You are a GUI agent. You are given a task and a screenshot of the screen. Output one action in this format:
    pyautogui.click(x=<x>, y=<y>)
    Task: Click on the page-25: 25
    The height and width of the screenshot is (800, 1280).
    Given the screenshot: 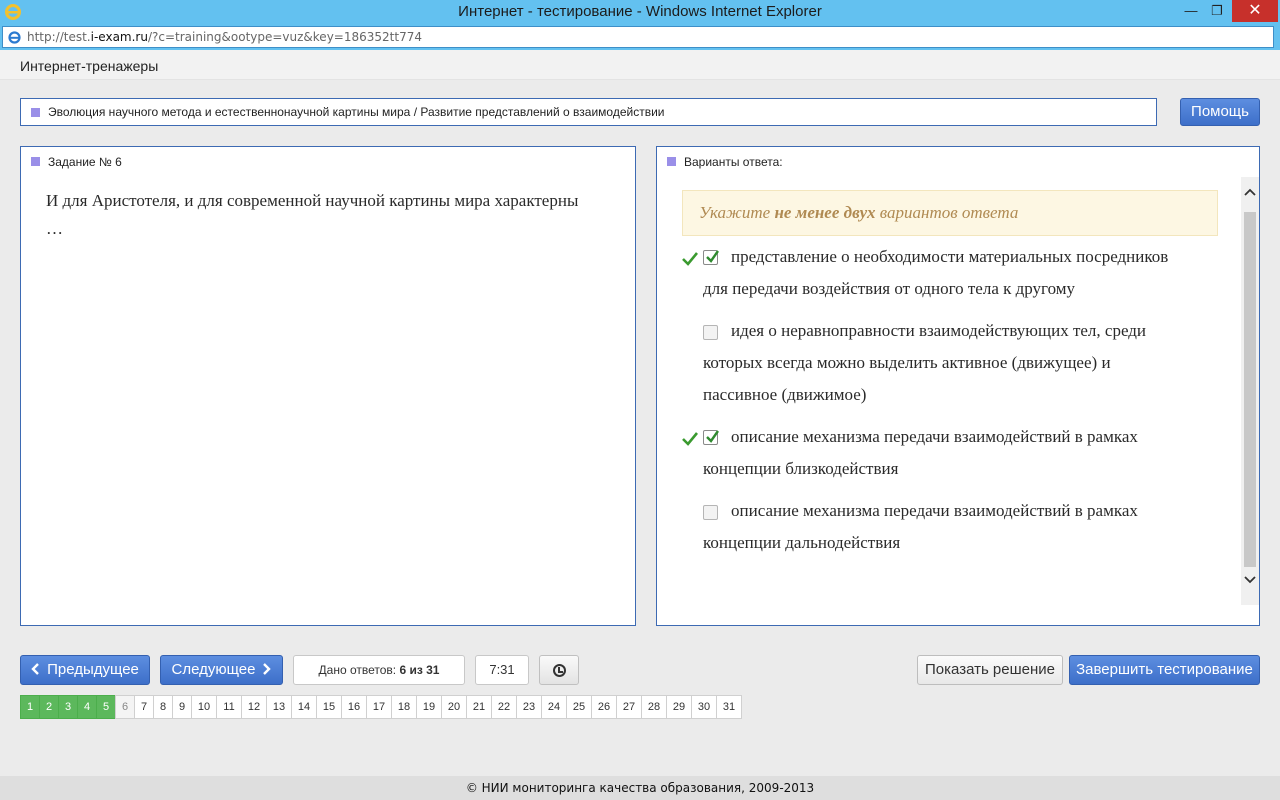 What is the action you would take?
    pyautogui.click(x=579, y=707)
    